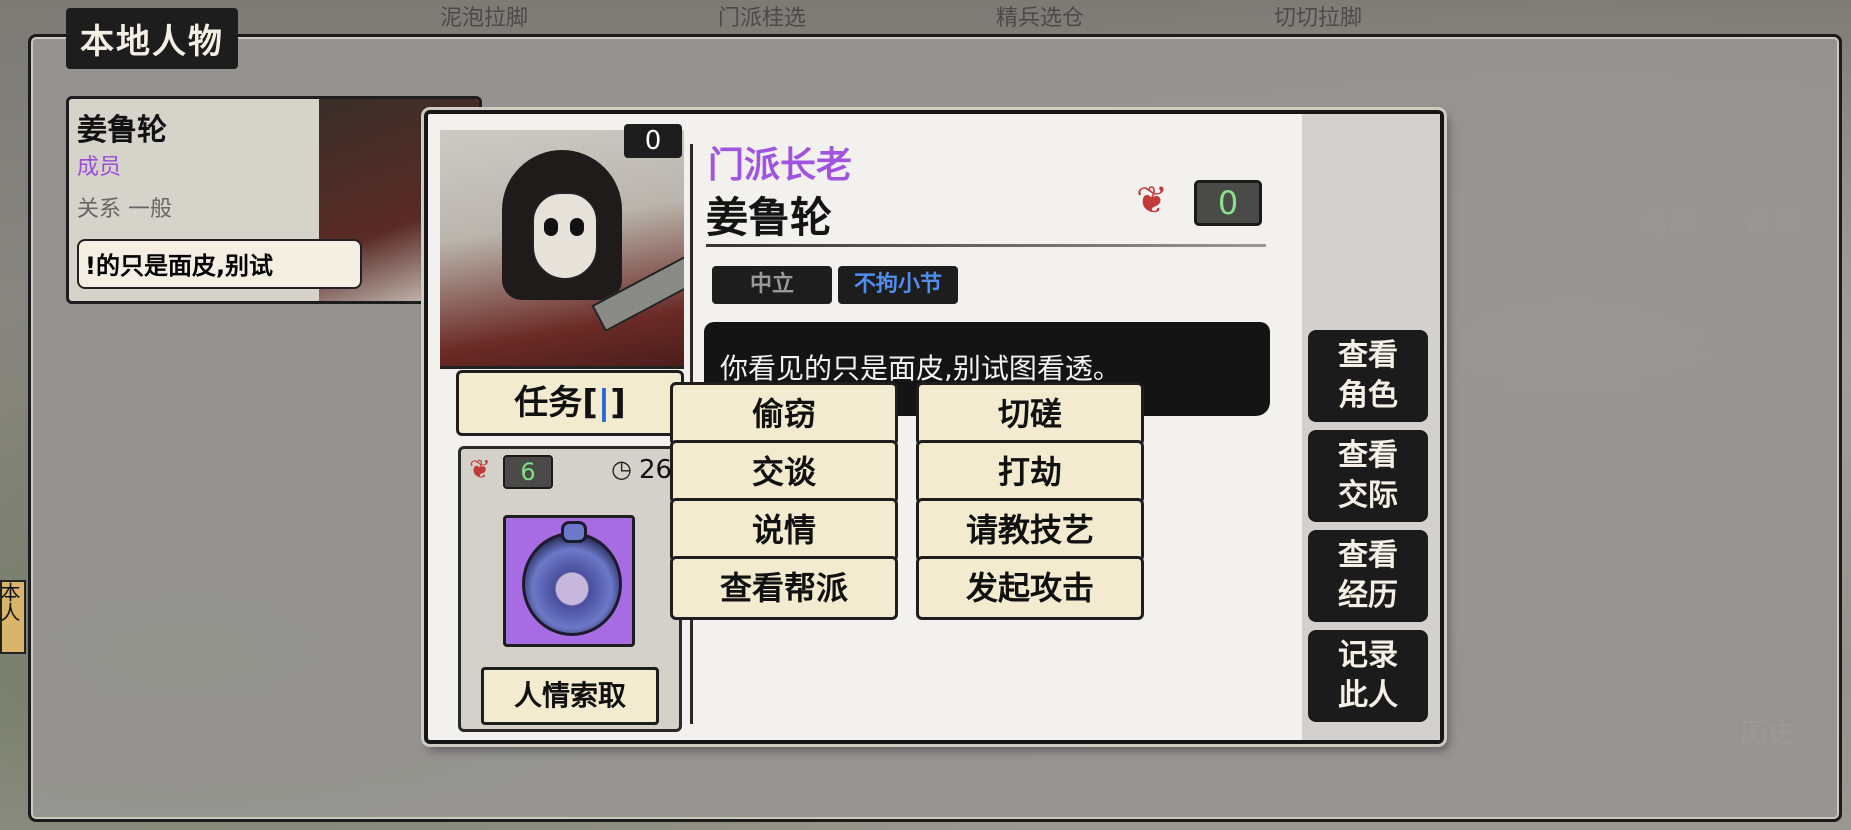 The image size is (1851, 830). I want to click on spar-button: 切磋, so click(1030, 414).